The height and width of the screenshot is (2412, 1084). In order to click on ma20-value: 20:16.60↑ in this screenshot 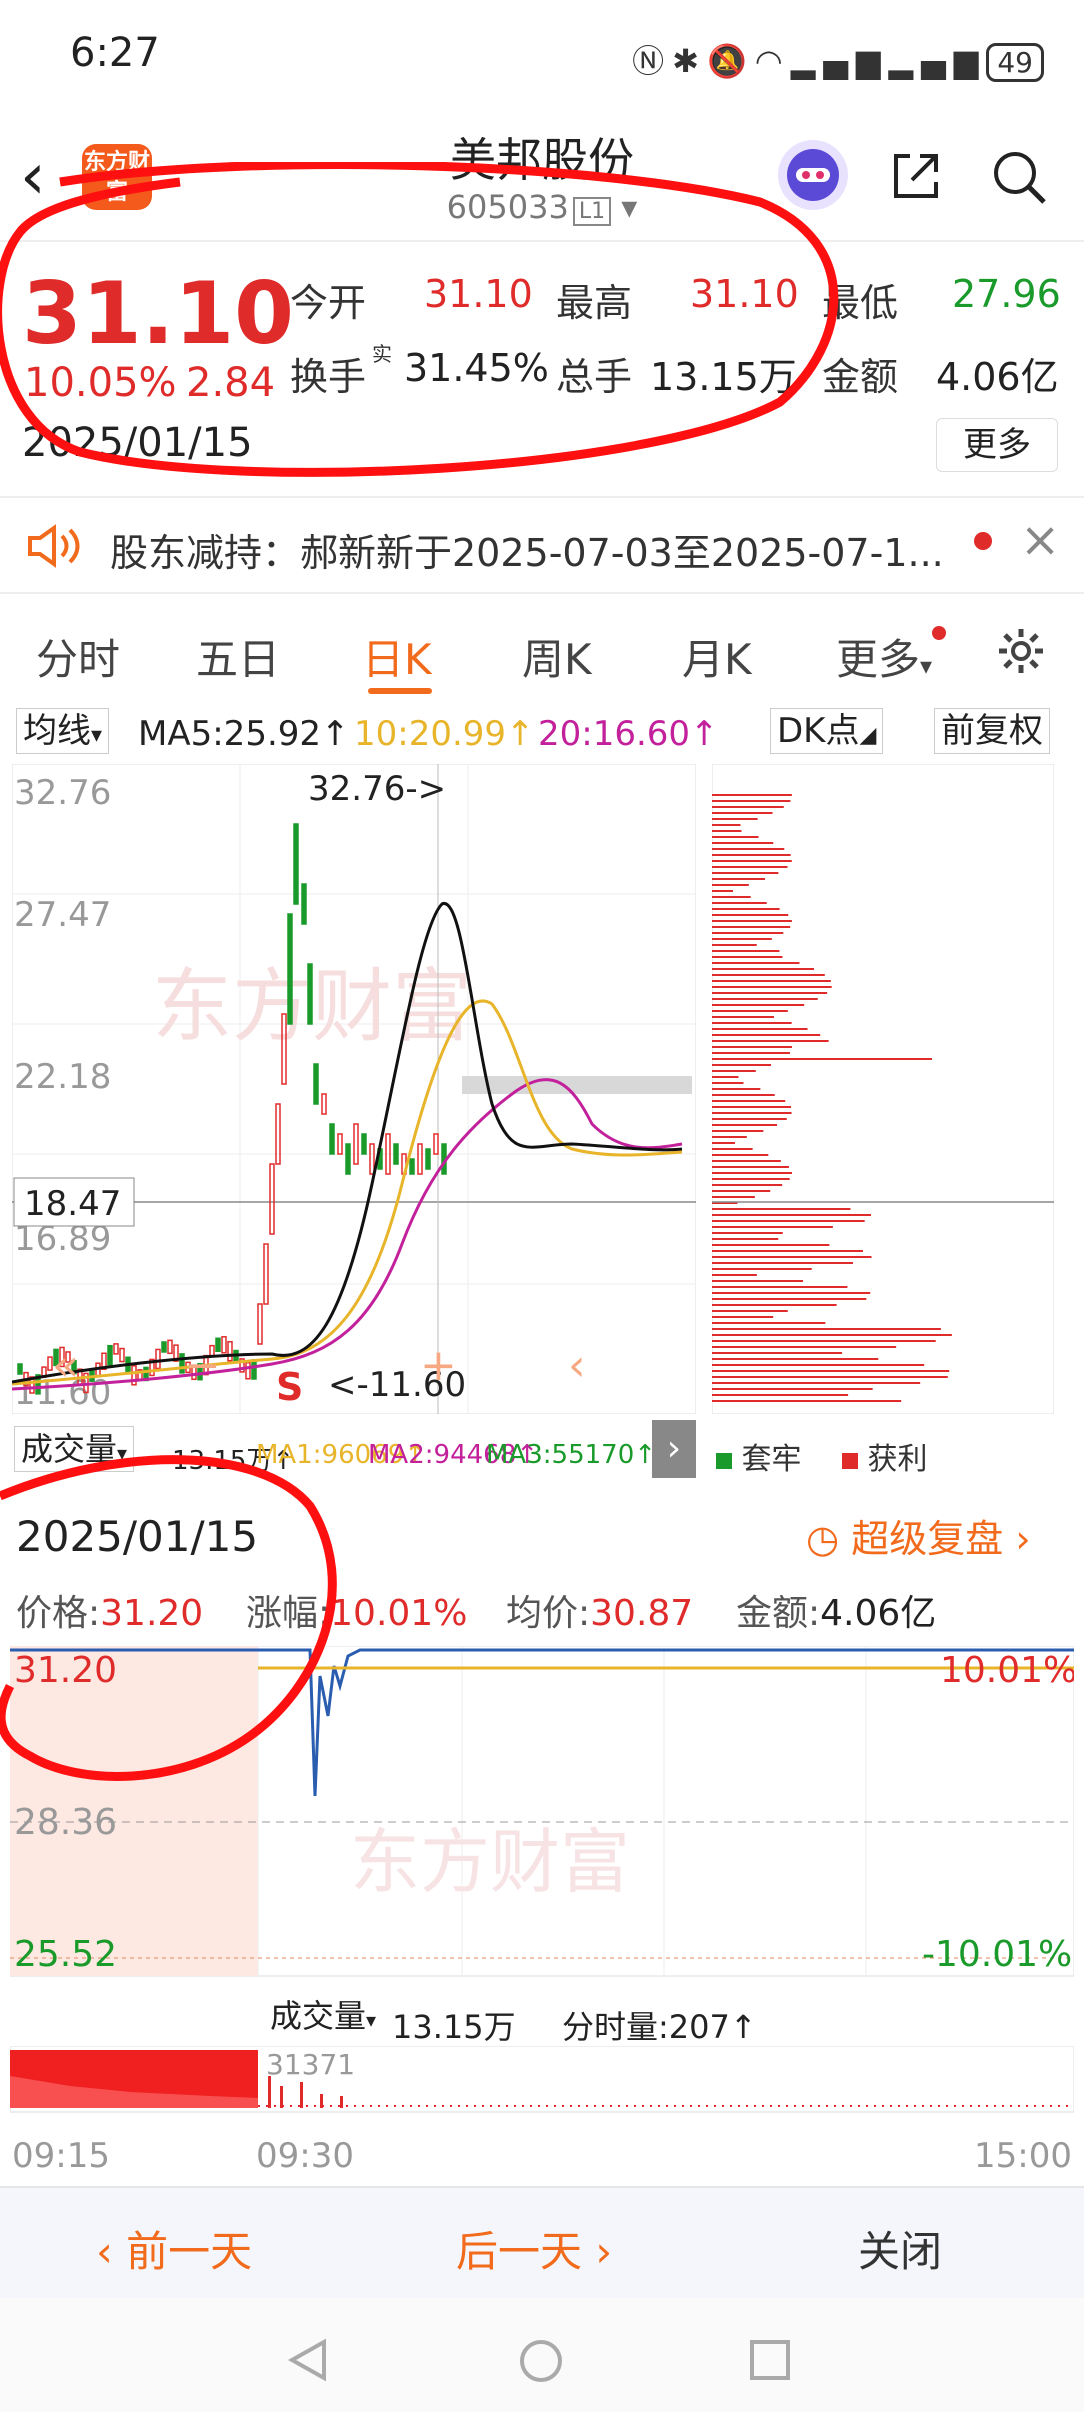, I will do `click(628, 734)`.